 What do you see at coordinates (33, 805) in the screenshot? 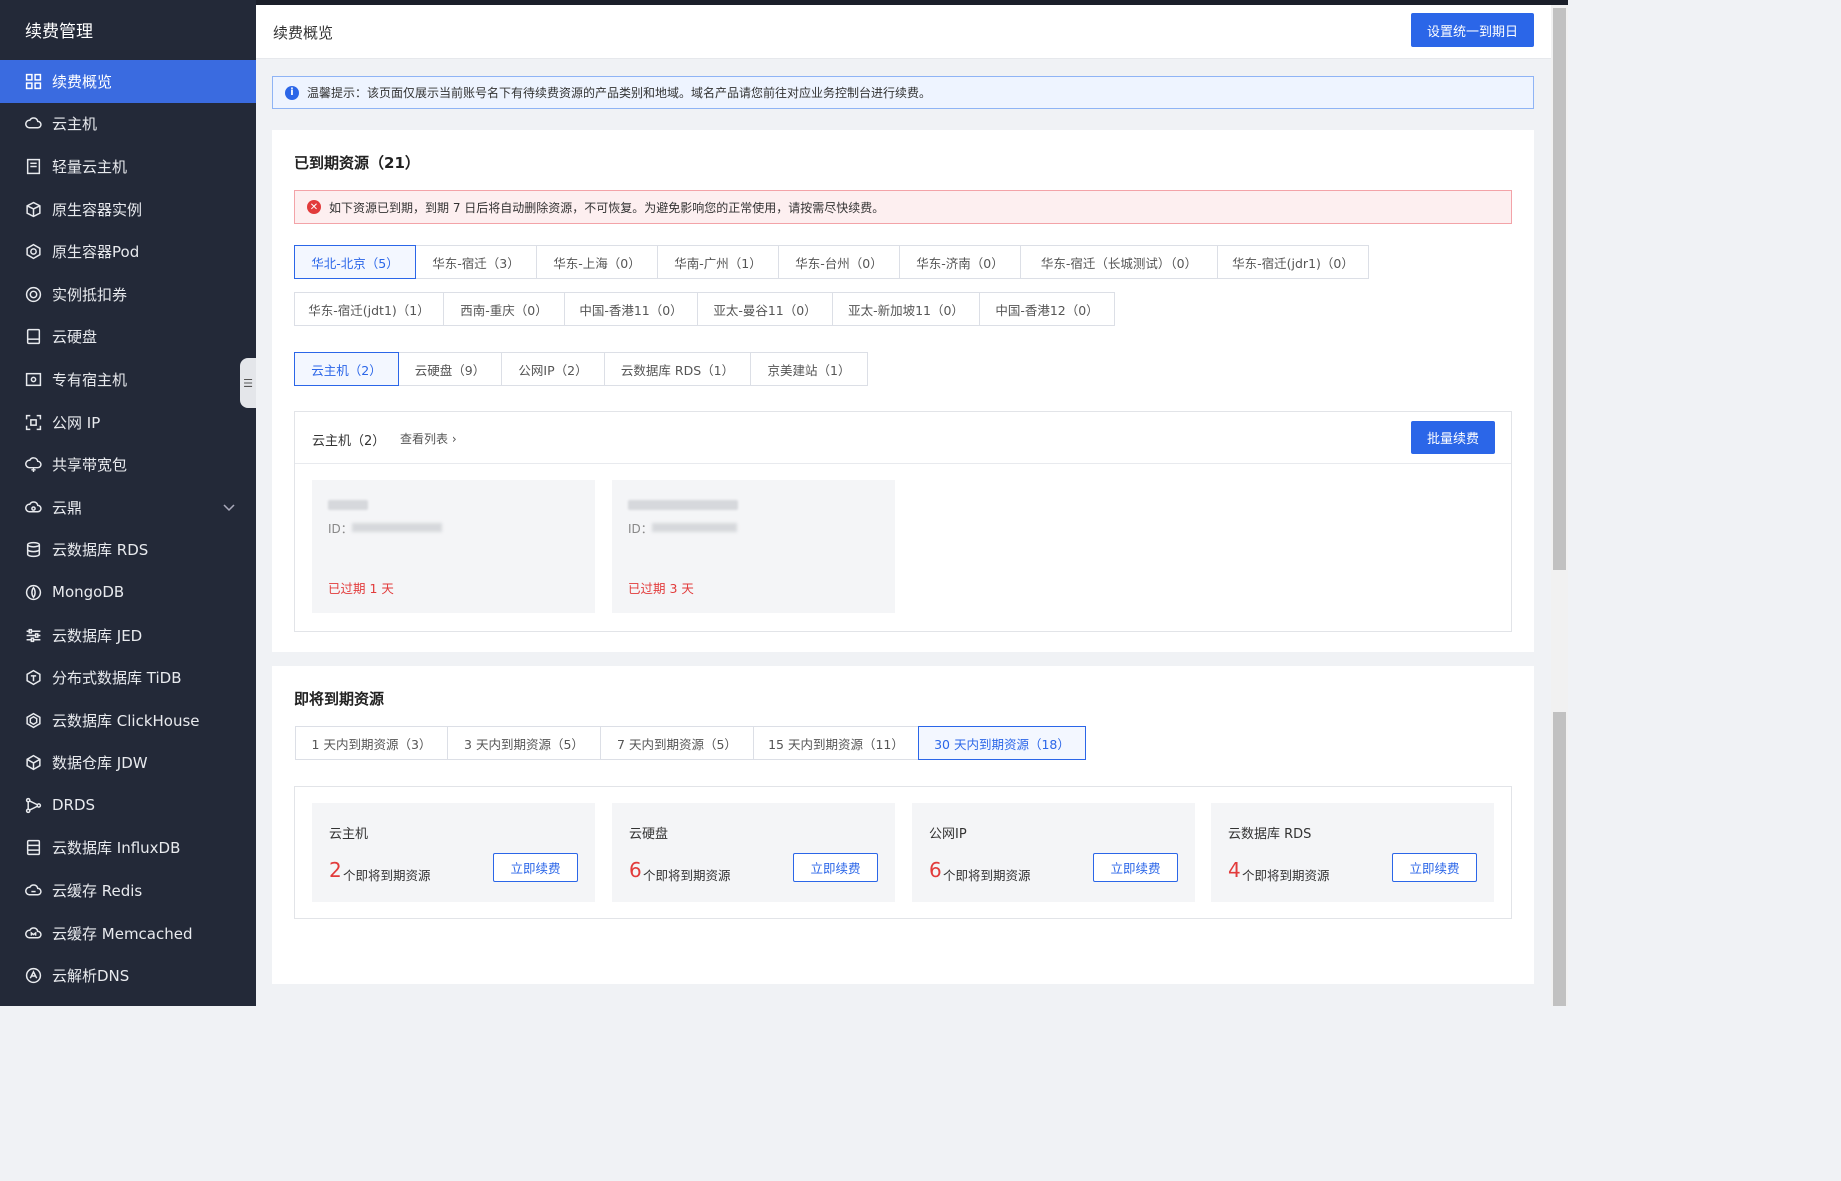
I see `drds-icon` at bounding box center [33, 805].